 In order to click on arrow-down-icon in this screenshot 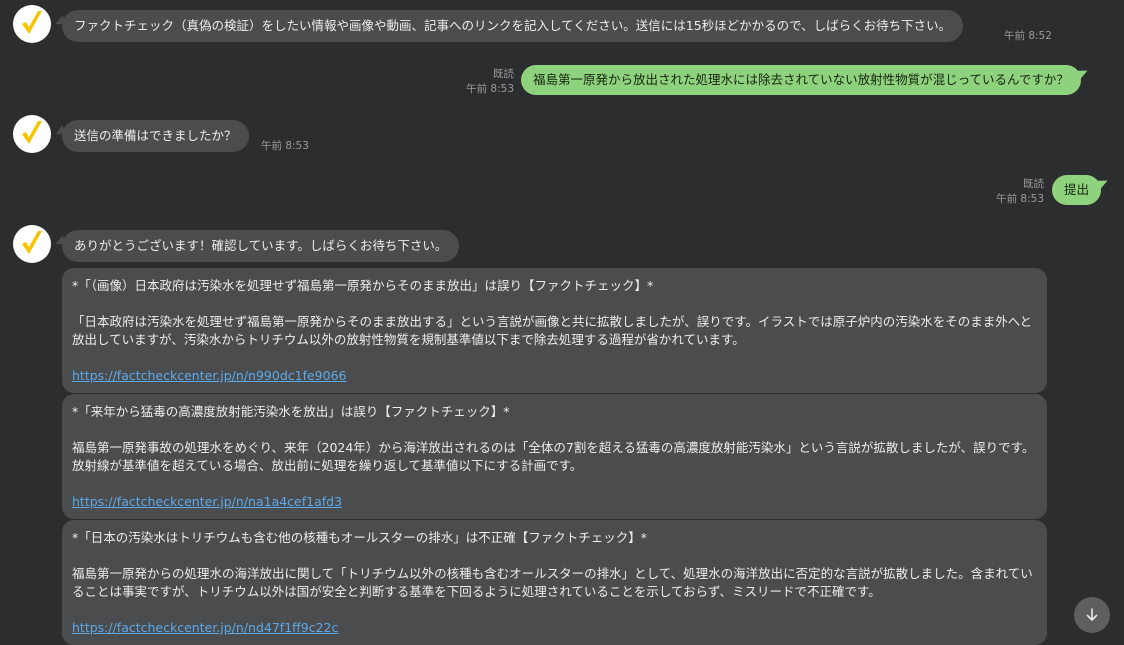, I will do `click(1092, 614)`.